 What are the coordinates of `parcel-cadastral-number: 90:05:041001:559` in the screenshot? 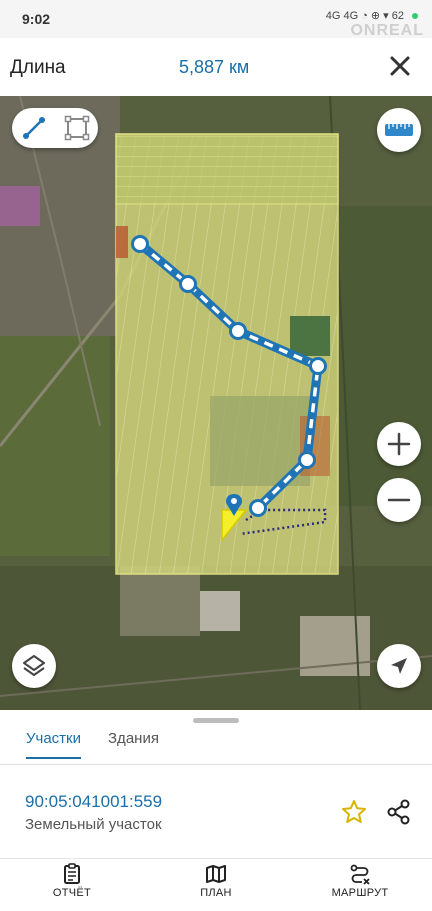 It's located at (93, 802).